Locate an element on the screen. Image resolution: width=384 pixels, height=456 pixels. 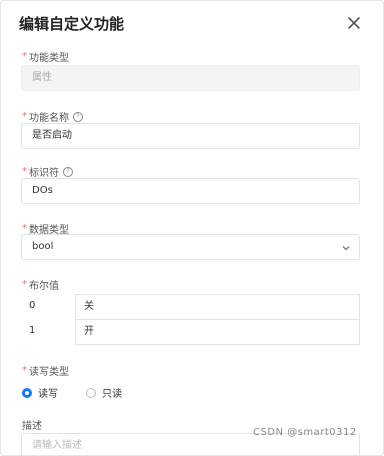
boolean-row: 1 开 is located at coordinates (190, 332).